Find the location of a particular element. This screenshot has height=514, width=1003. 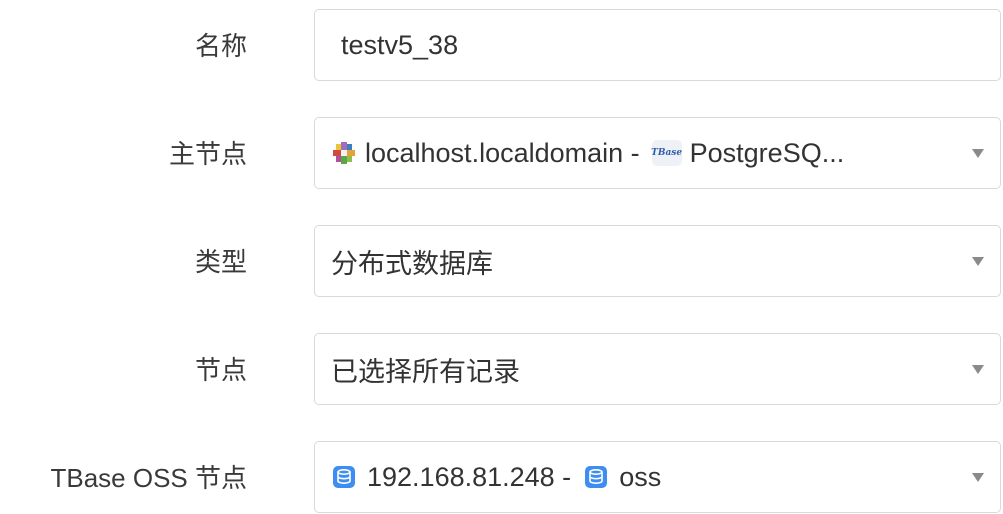

type-select: 分布式数据库 is located at coordinates (657, 261).